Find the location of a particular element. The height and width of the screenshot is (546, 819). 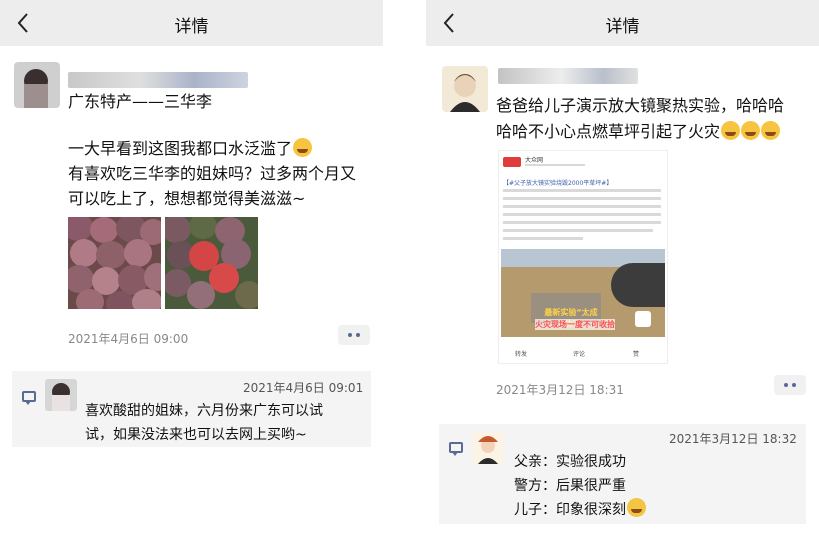

post-body-line-3: 可以吃上了，想想都觉得美滋滋~ is located at coordinates (187, 198).